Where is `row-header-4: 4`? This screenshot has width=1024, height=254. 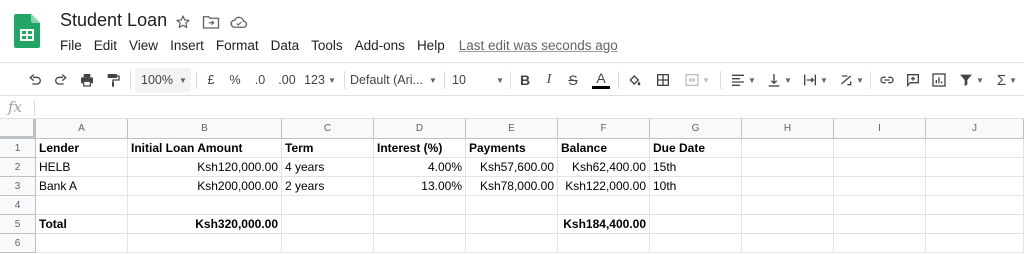
row-header-4: 4 is located at coordinates (18, 205).